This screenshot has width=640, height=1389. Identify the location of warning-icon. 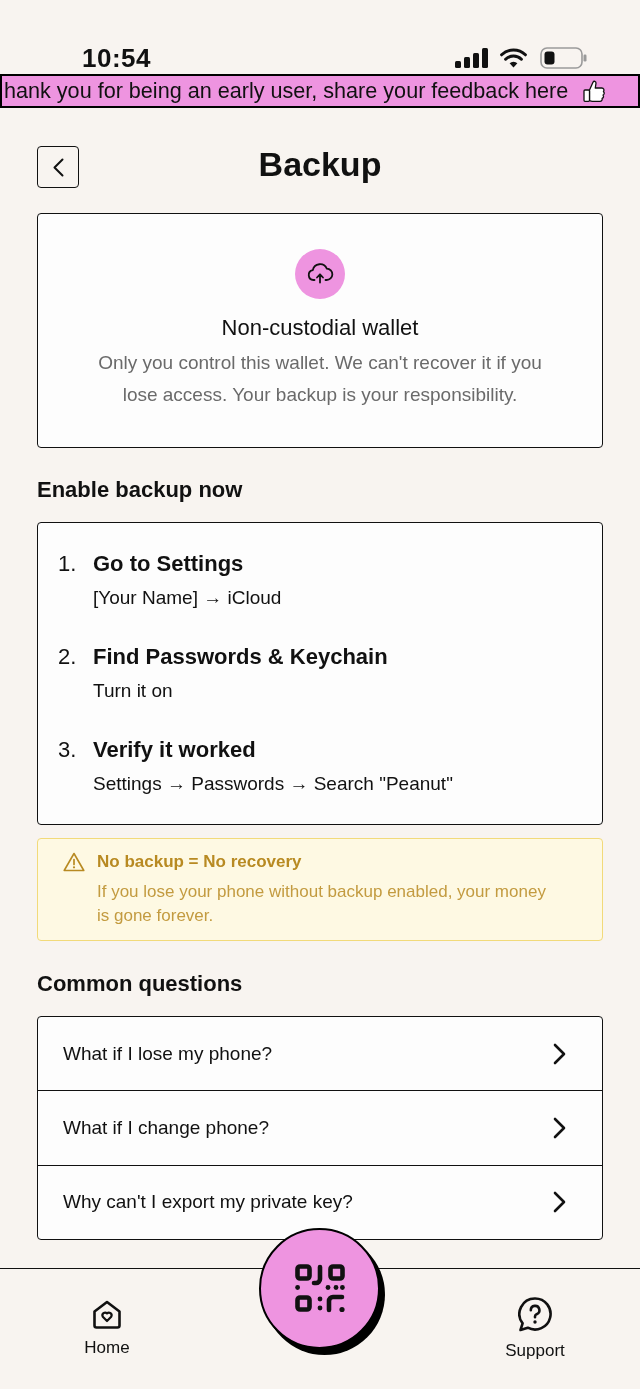
(74, 862).